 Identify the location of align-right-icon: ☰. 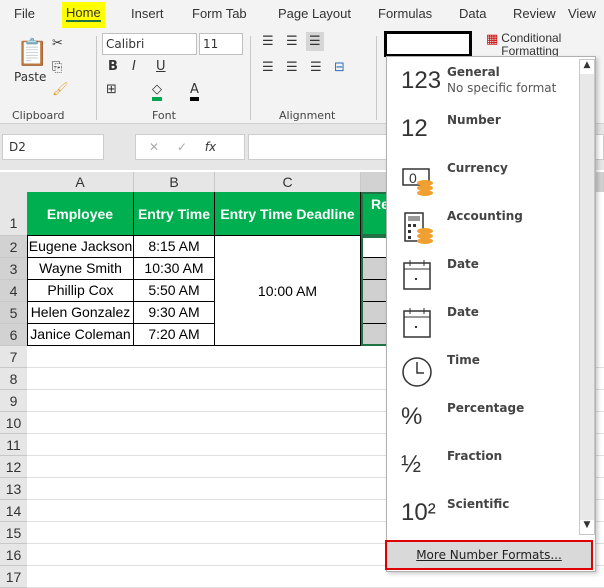
(316, 67).